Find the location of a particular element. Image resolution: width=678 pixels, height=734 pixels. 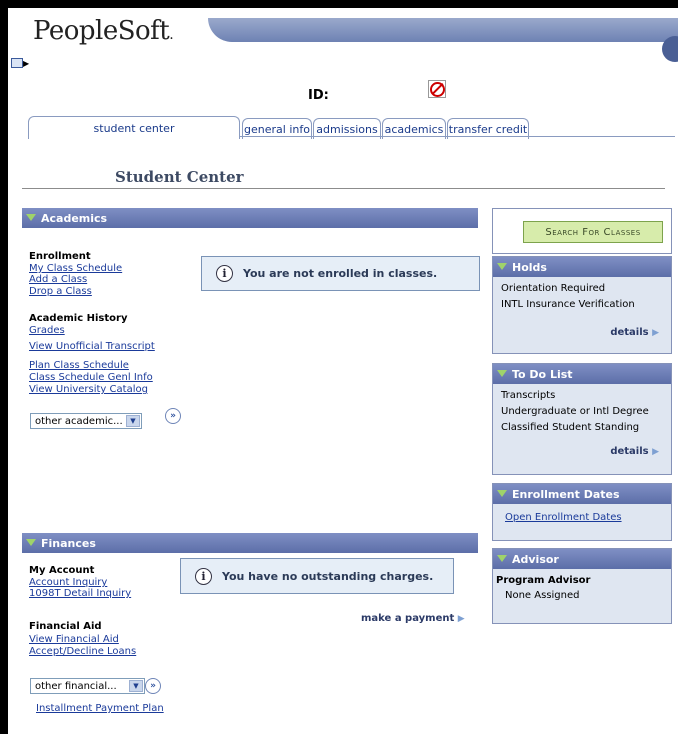

academics-message: You are not enrolled in classes. is located at coordinates (340, 273).